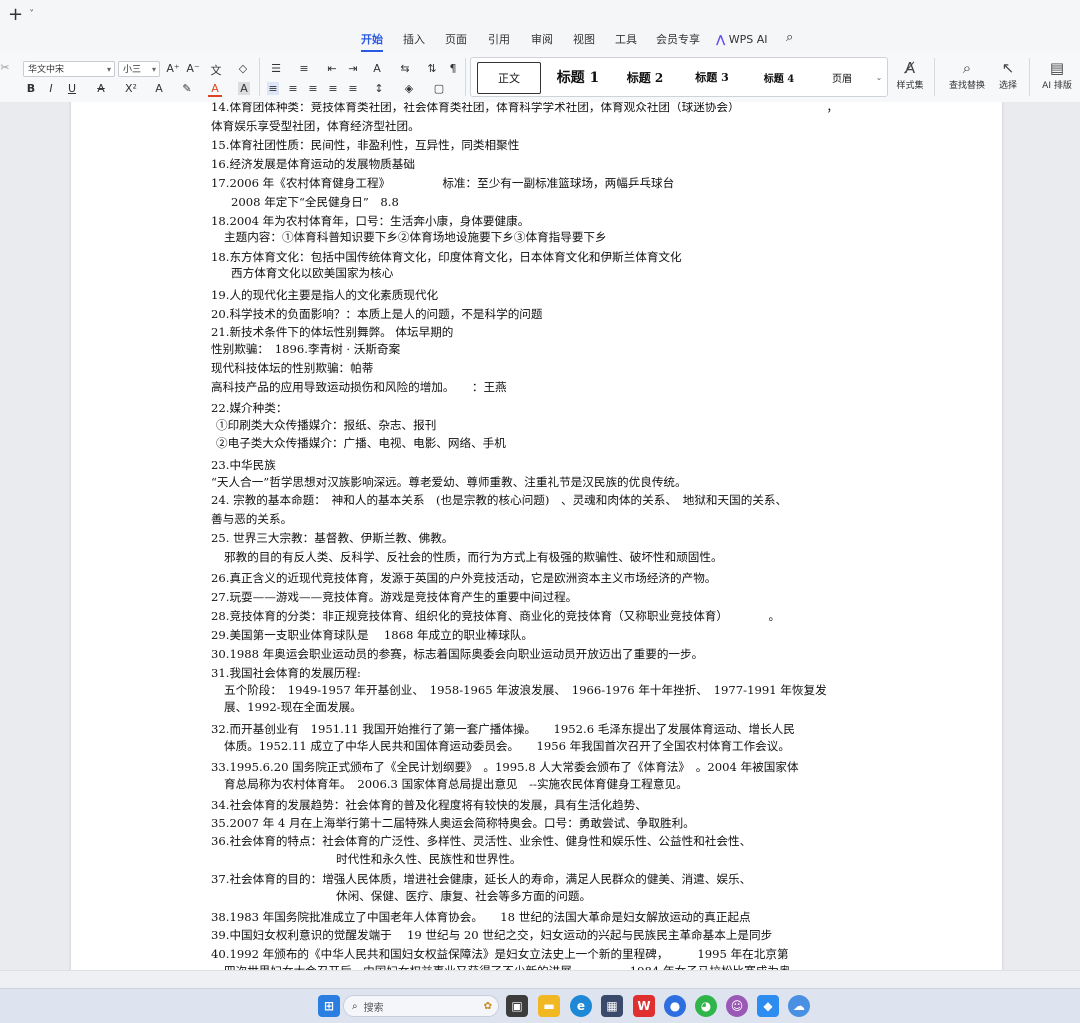  Describe the element at coordinates (187, 88) in the screenshot. I see `highlight-icon: ✎` at that location.